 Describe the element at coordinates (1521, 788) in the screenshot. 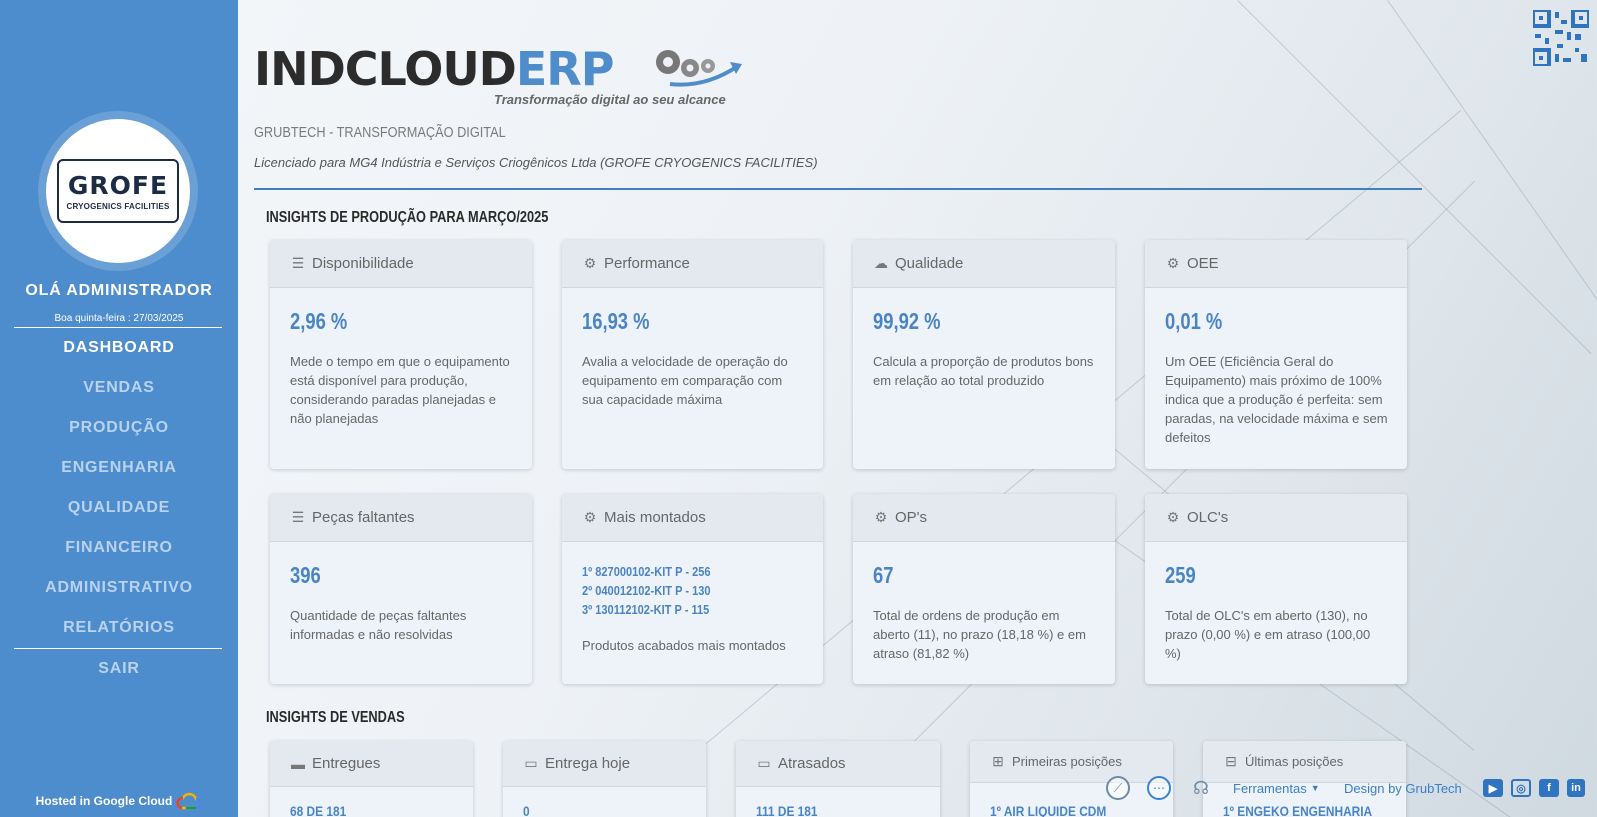

I see `instagram-icon: ◎` at that location.